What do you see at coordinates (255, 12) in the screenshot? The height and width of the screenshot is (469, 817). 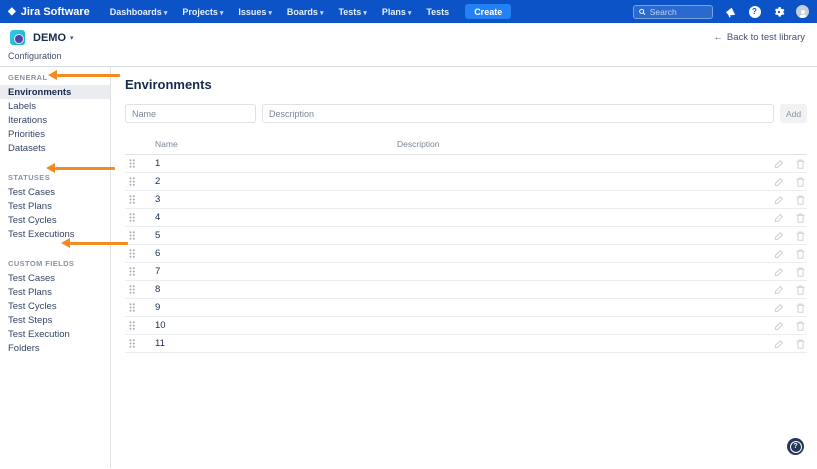 I see `navbar-menu-item: Issues ▾` at bounding box center [255, 12].